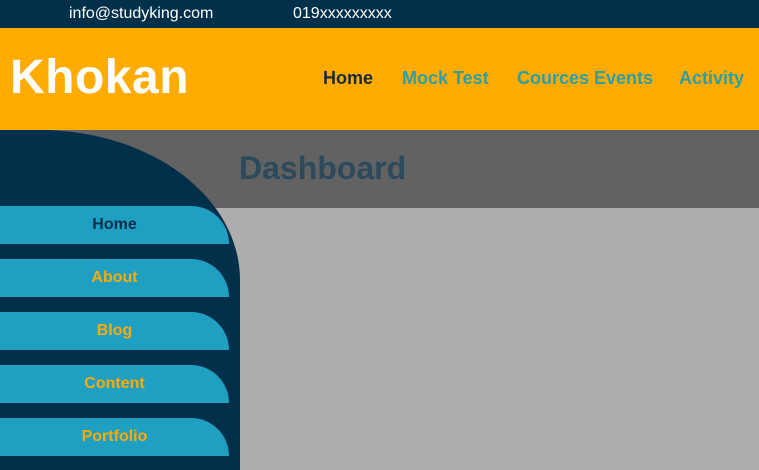  I want to click on sidebar-item-about: About, so click(114, 278).